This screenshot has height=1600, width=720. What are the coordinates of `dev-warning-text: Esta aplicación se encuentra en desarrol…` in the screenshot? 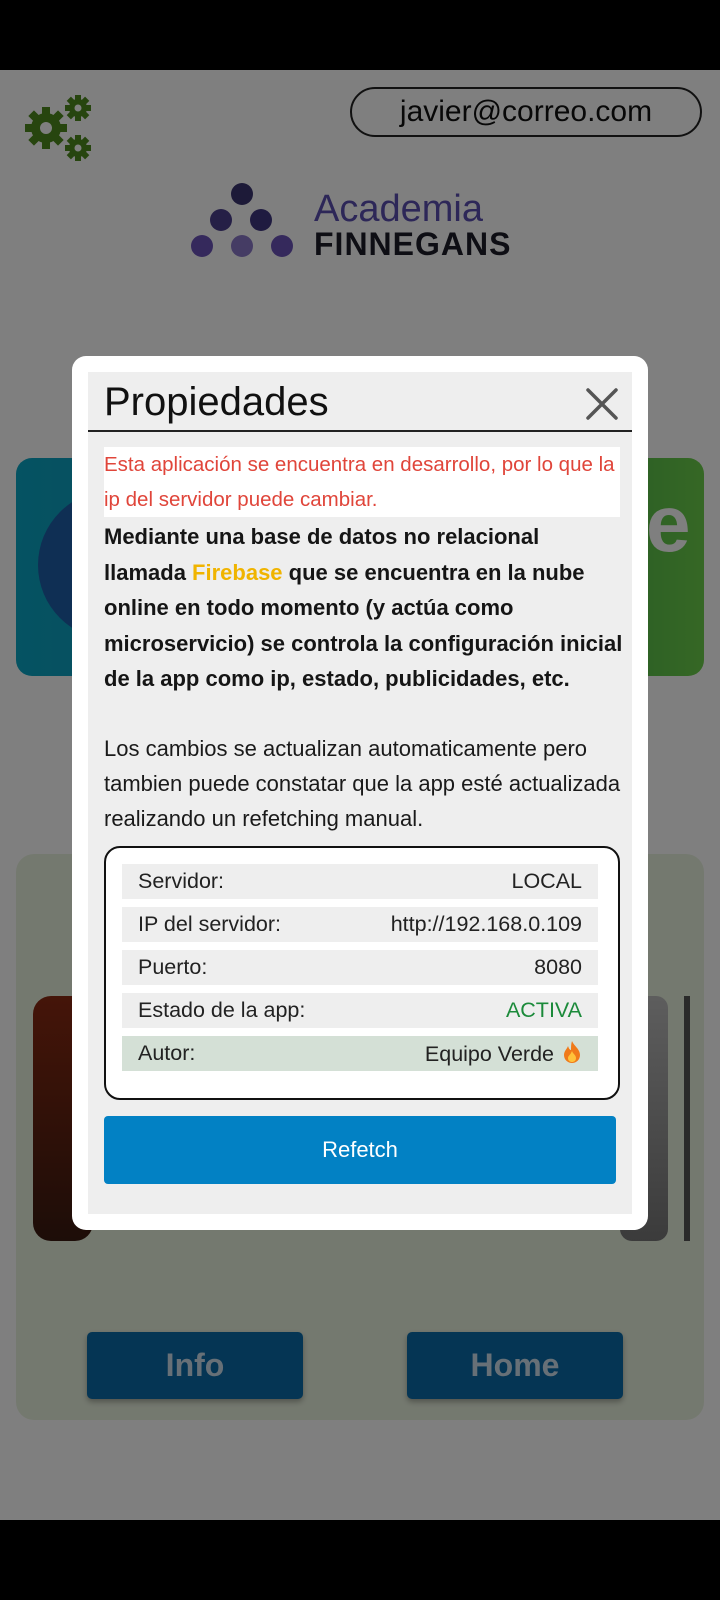 It's located at (362, 482).